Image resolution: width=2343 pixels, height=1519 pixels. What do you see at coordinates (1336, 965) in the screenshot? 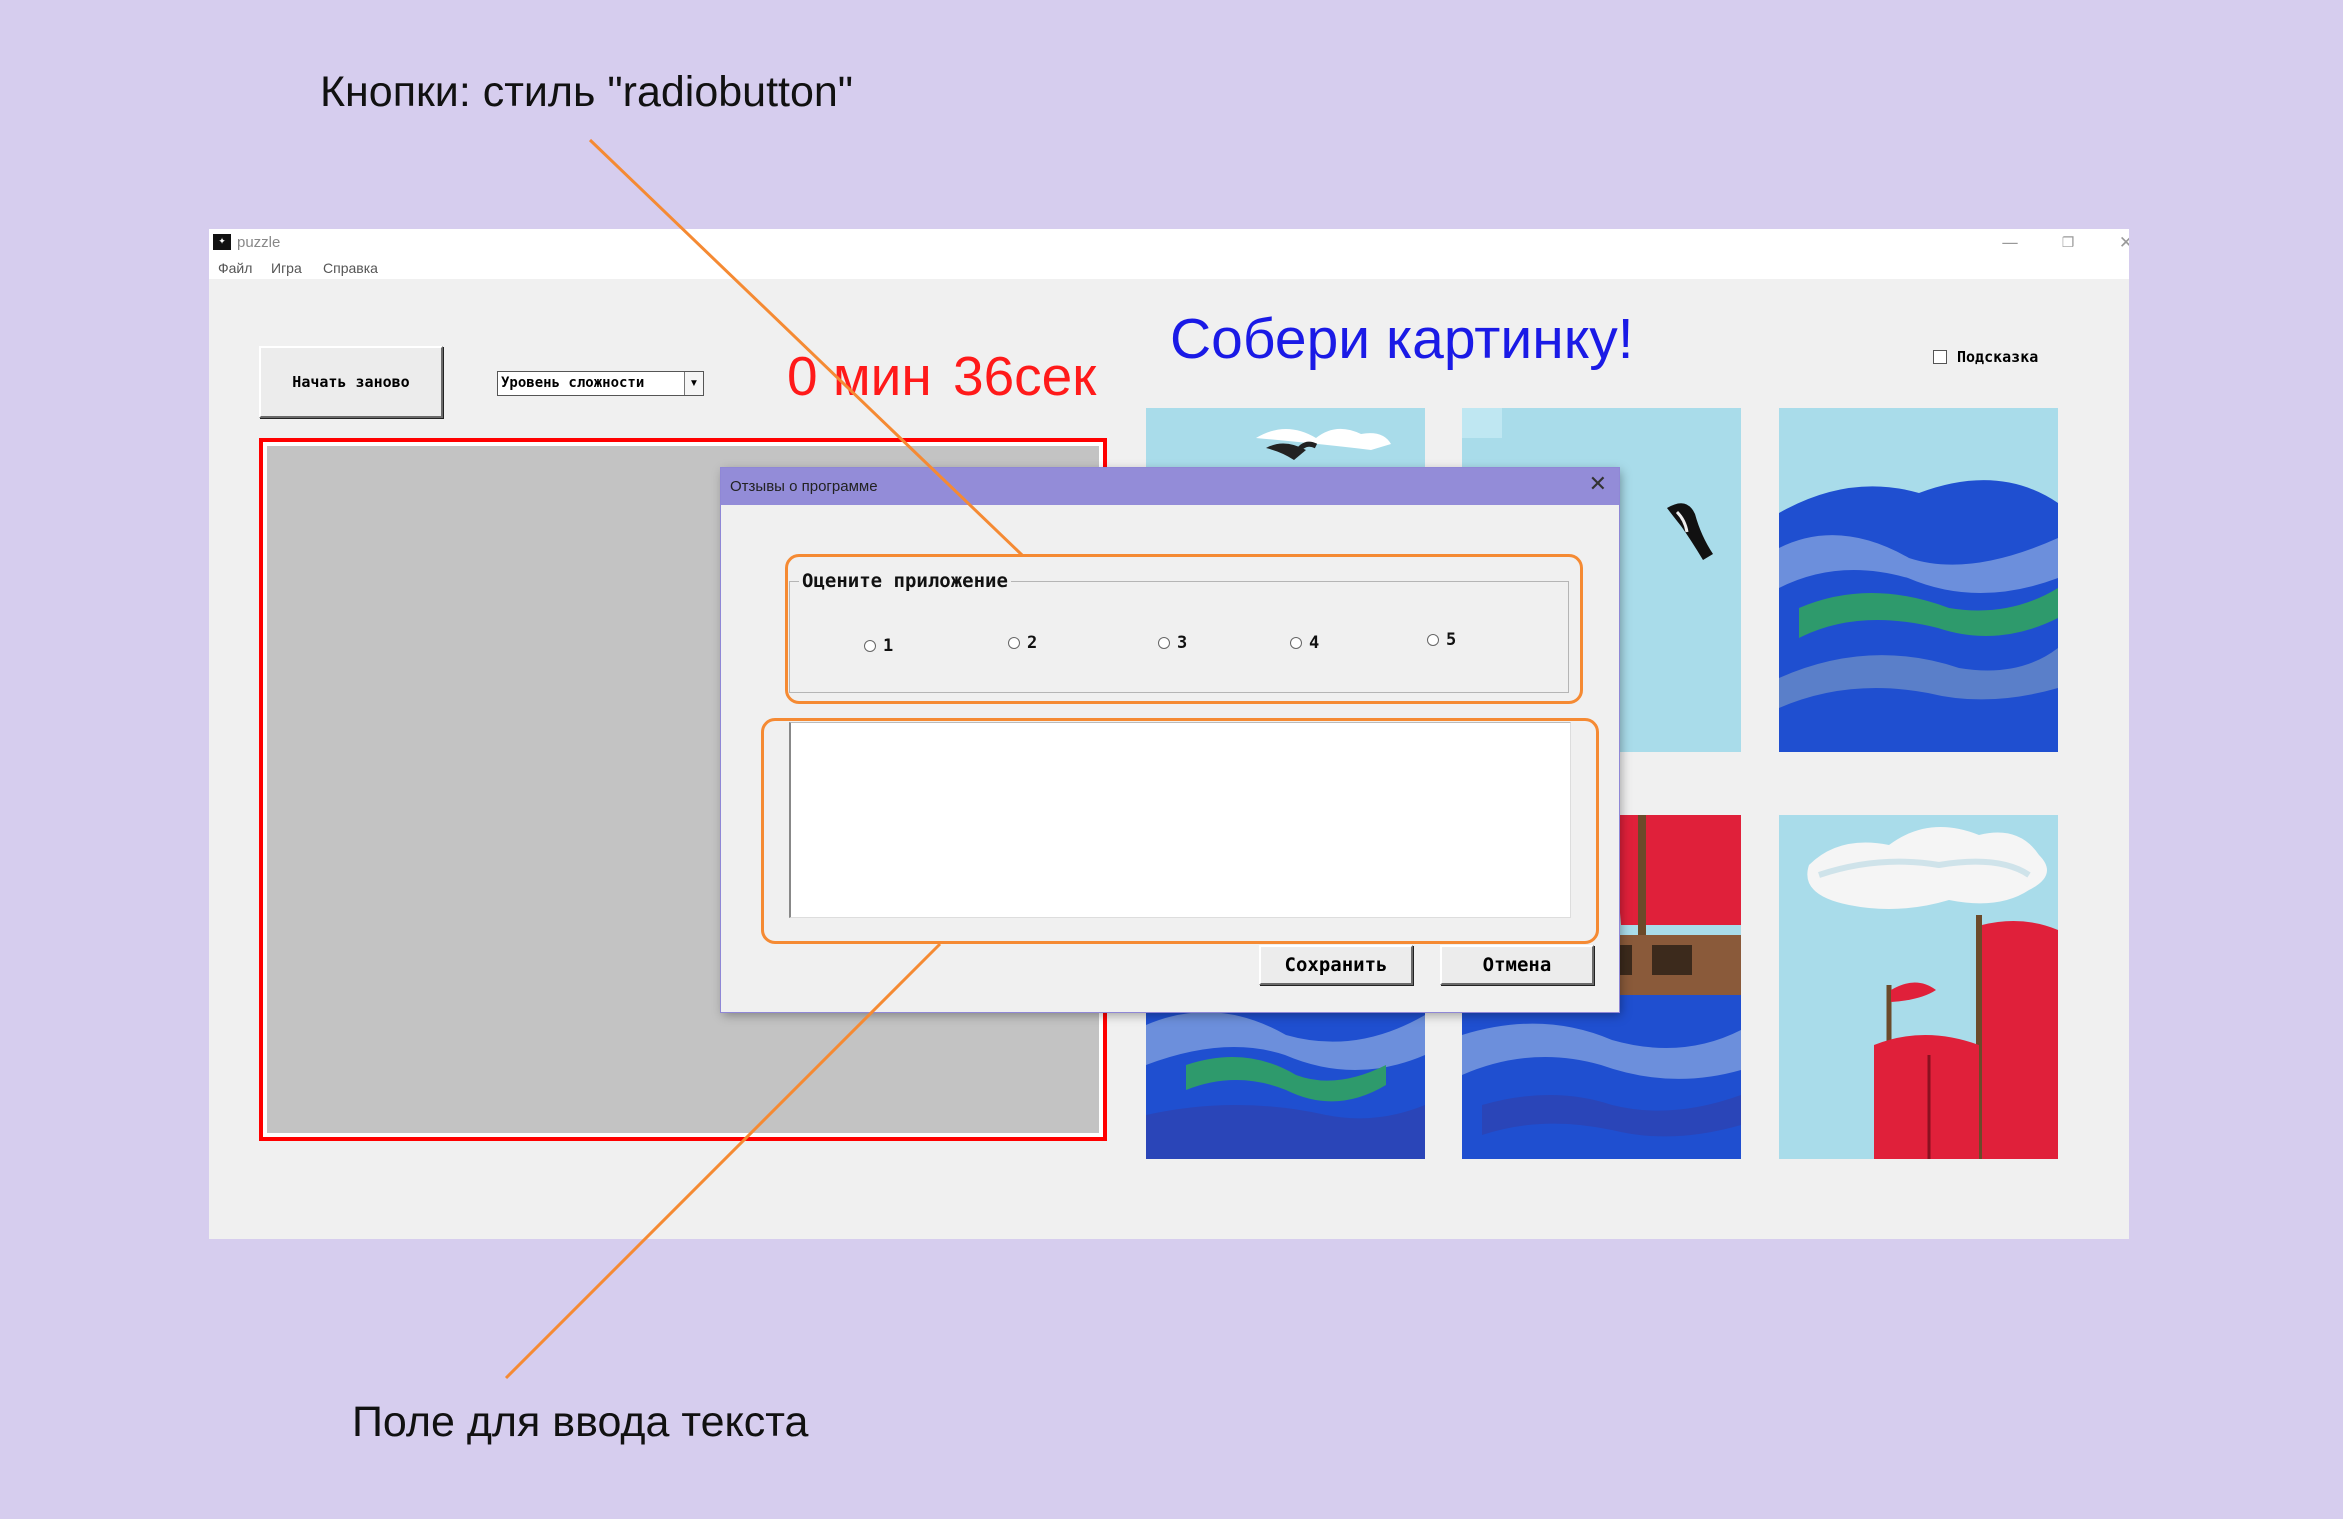
I see `save-button: Сохранить` at bounding box center [1336, 965].